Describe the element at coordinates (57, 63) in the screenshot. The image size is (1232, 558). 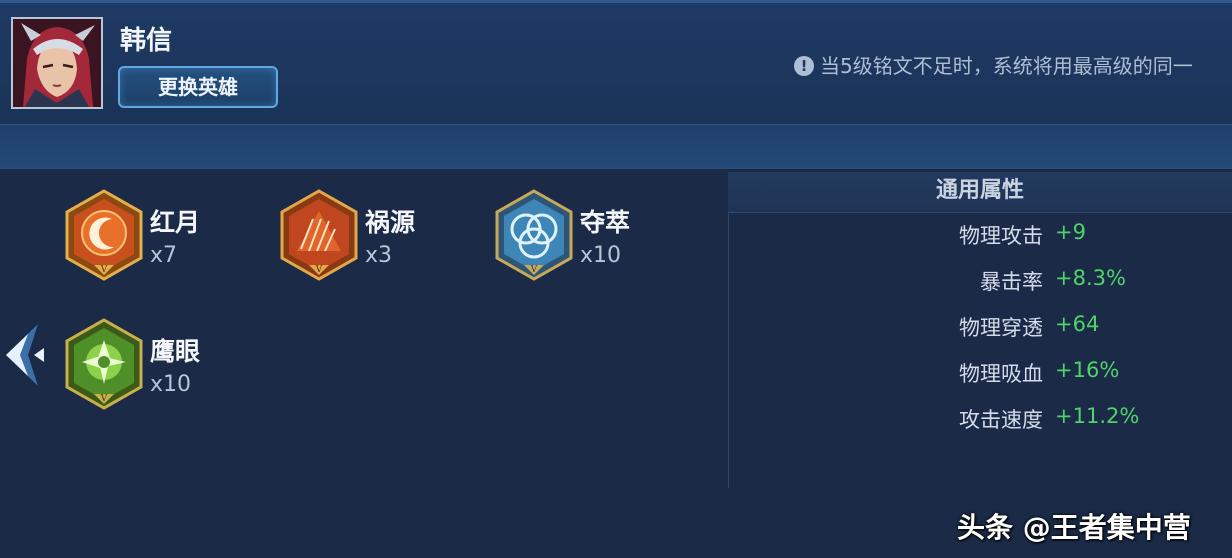
I see `hero-avatar` at that location.